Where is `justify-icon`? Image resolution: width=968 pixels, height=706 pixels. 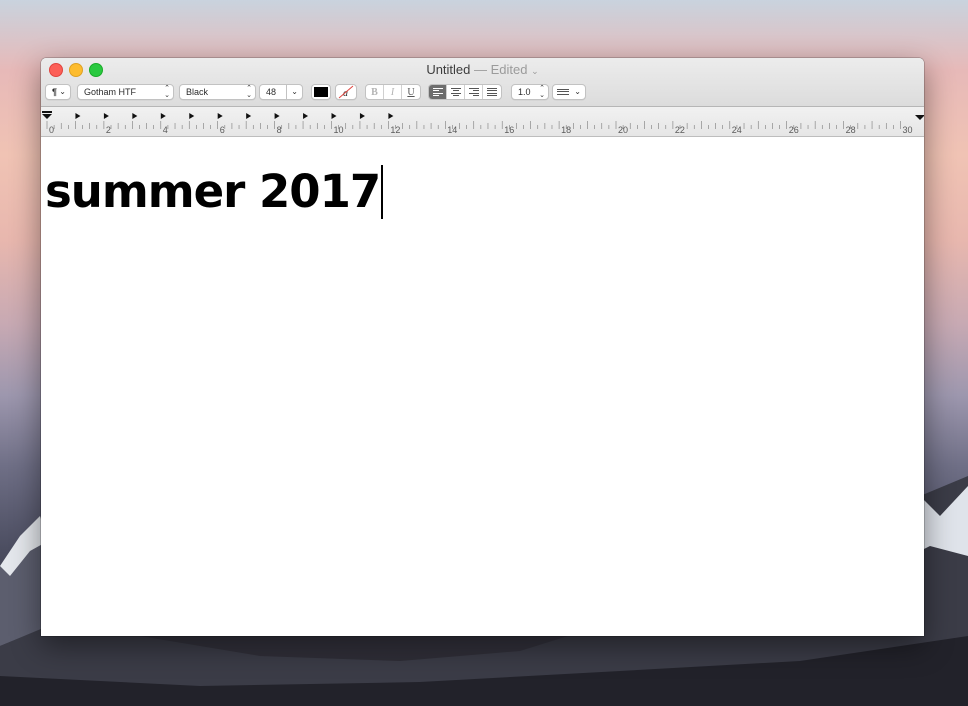
justify-icon is located at coordinates (492, 92).